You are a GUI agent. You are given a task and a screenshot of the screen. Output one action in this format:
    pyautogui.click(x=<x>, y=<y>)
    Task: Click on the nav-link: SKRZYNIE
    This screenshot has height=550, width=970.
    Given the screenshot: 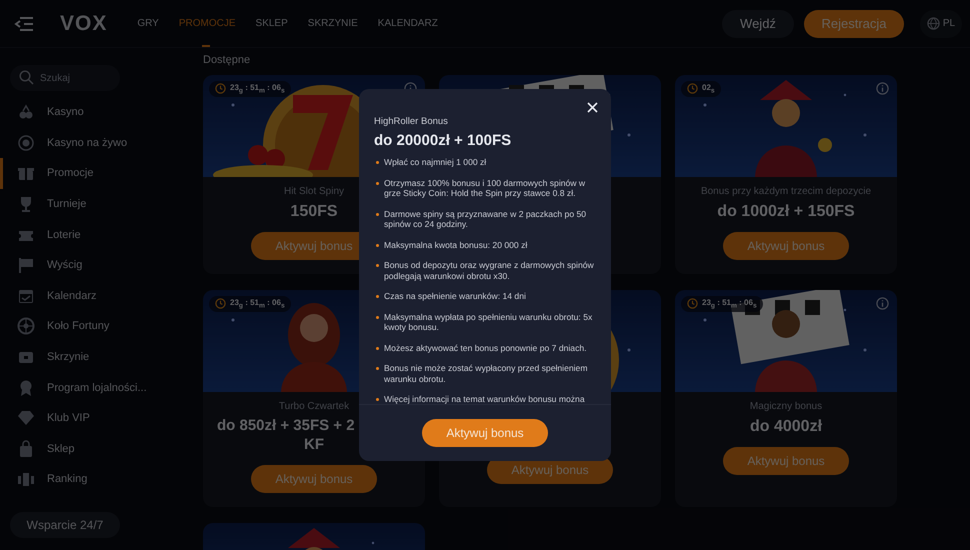 What is the action you would take?
    pyautogui.click(x=333, y=23)
    